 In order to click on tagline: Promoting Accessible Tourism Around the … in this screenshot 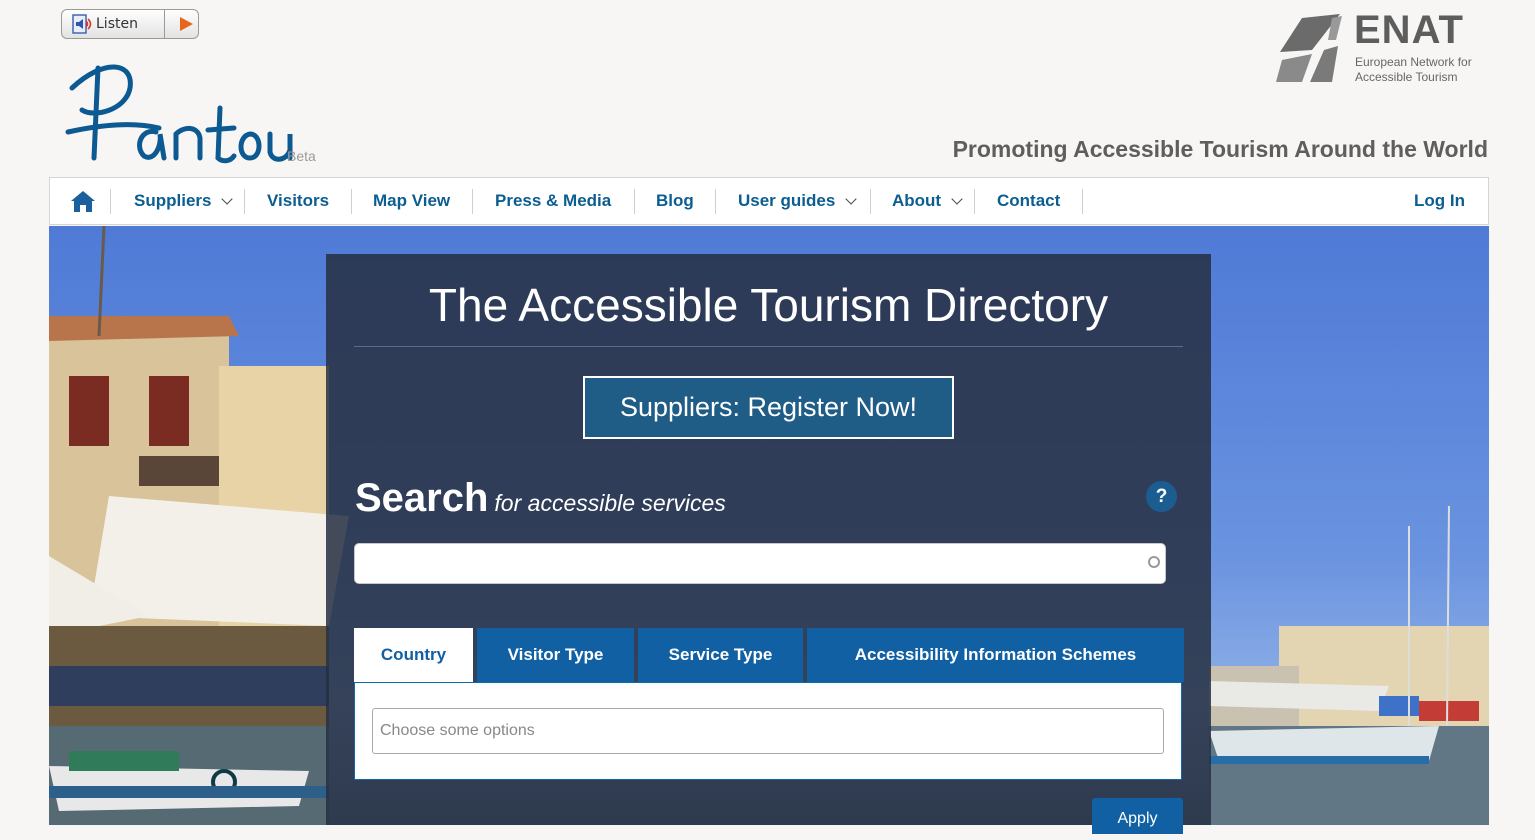, I will do `click(1220, 149)`.